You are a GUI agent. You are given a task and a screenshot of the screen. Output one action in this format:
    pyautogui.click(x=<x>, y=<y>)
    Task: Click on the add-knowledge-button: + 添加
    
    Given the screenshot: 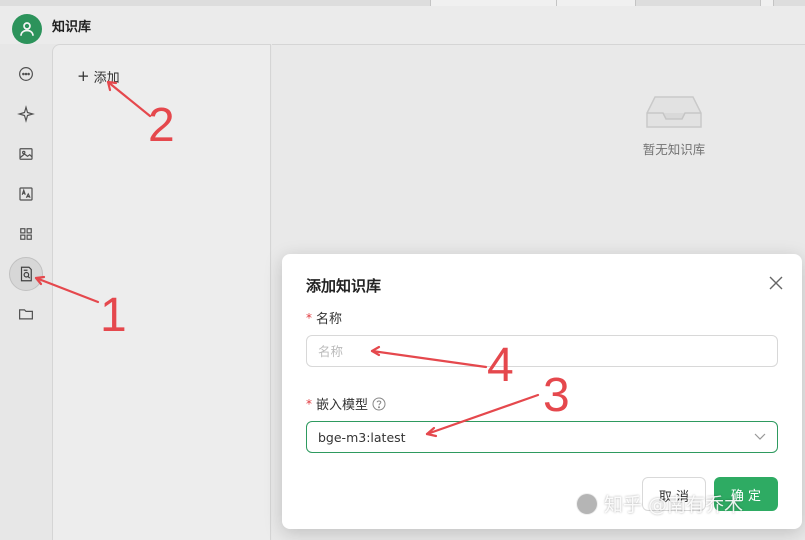 What is the action you would take?
    pyautogui.click(x=98, y=77)
    